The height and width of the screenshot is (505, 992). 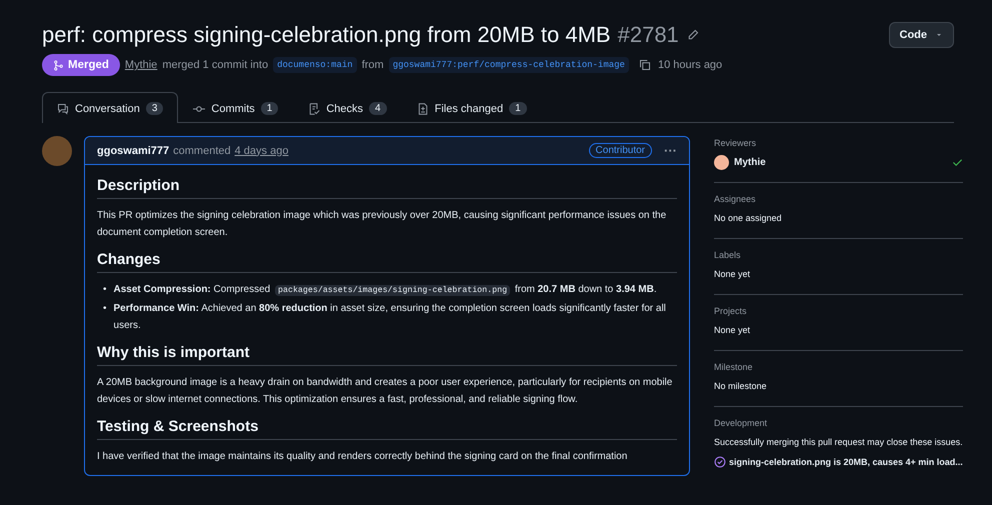 I want to click on paragraph: I have verified that the image maintains its quality and renders correctly behind the signing card on the final confirmation, so click(x=362, y=457).